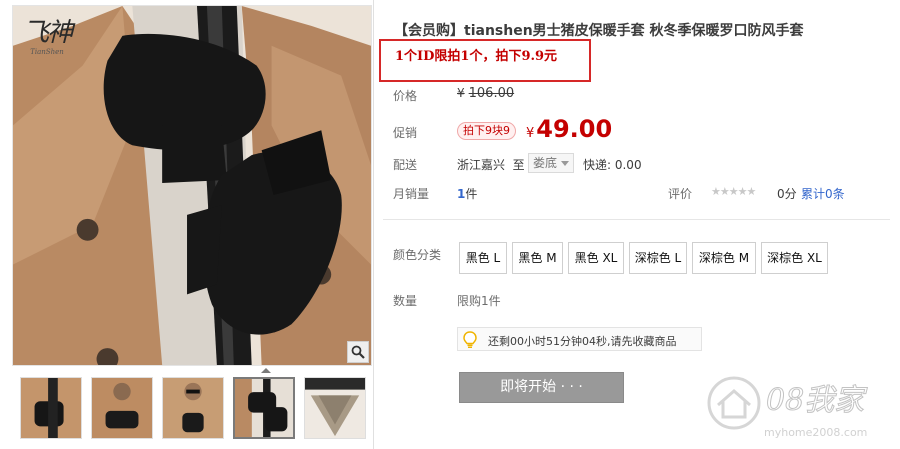 The height and width of the screenshot is (449, 900). I want to click on promotion-badge: 拍下9块9, so click(486, 131).